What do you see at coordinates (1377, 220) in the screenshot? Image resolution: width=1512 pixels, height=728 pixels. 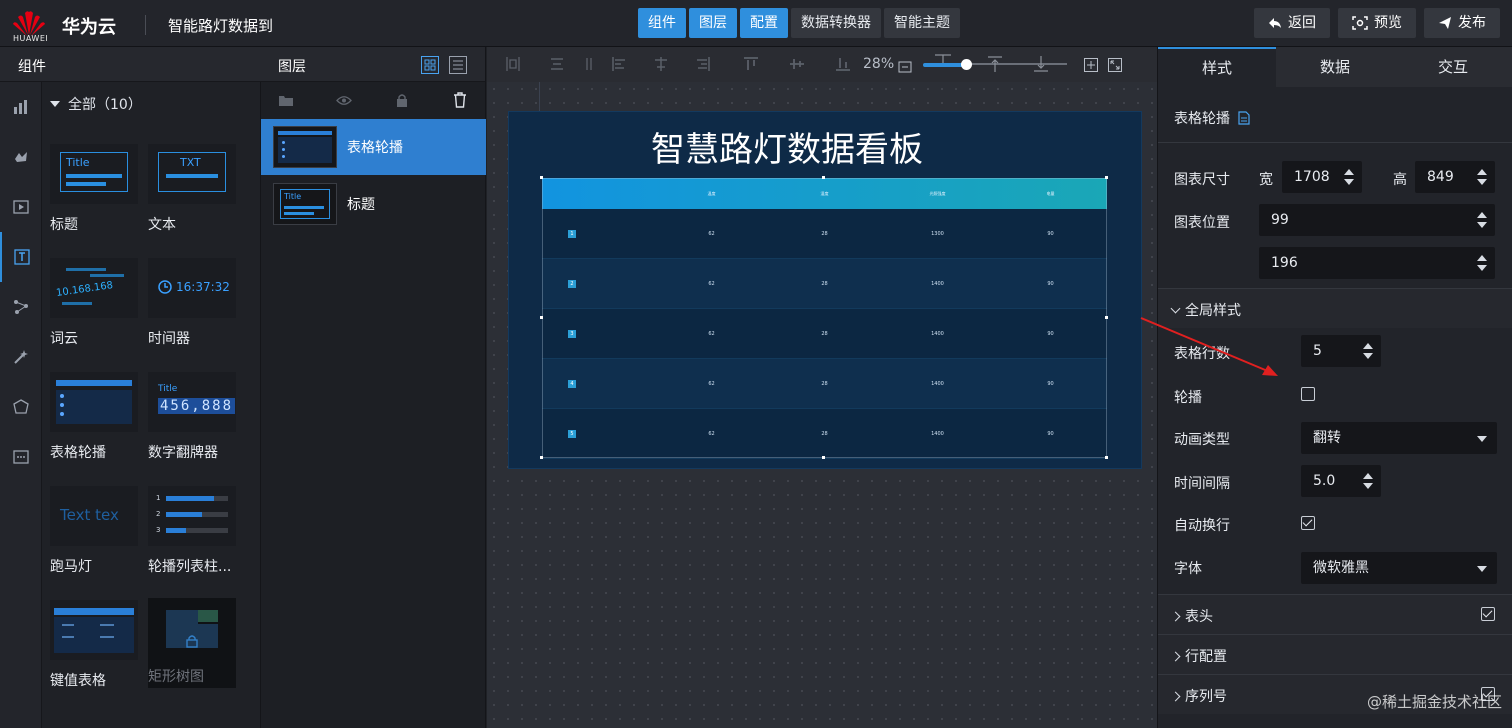 I see `position-x-input: 99` at bounding box center [1377, 220].